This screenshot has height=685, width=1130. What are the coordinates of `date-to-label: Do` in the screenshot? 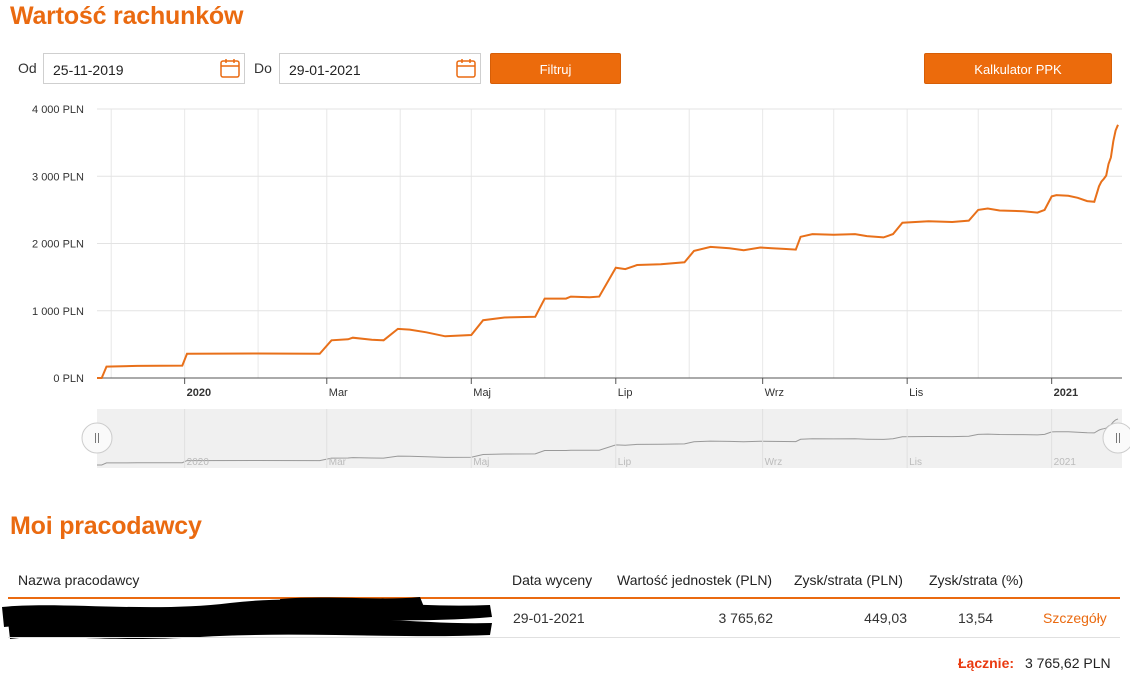 It's located at (263, 68).